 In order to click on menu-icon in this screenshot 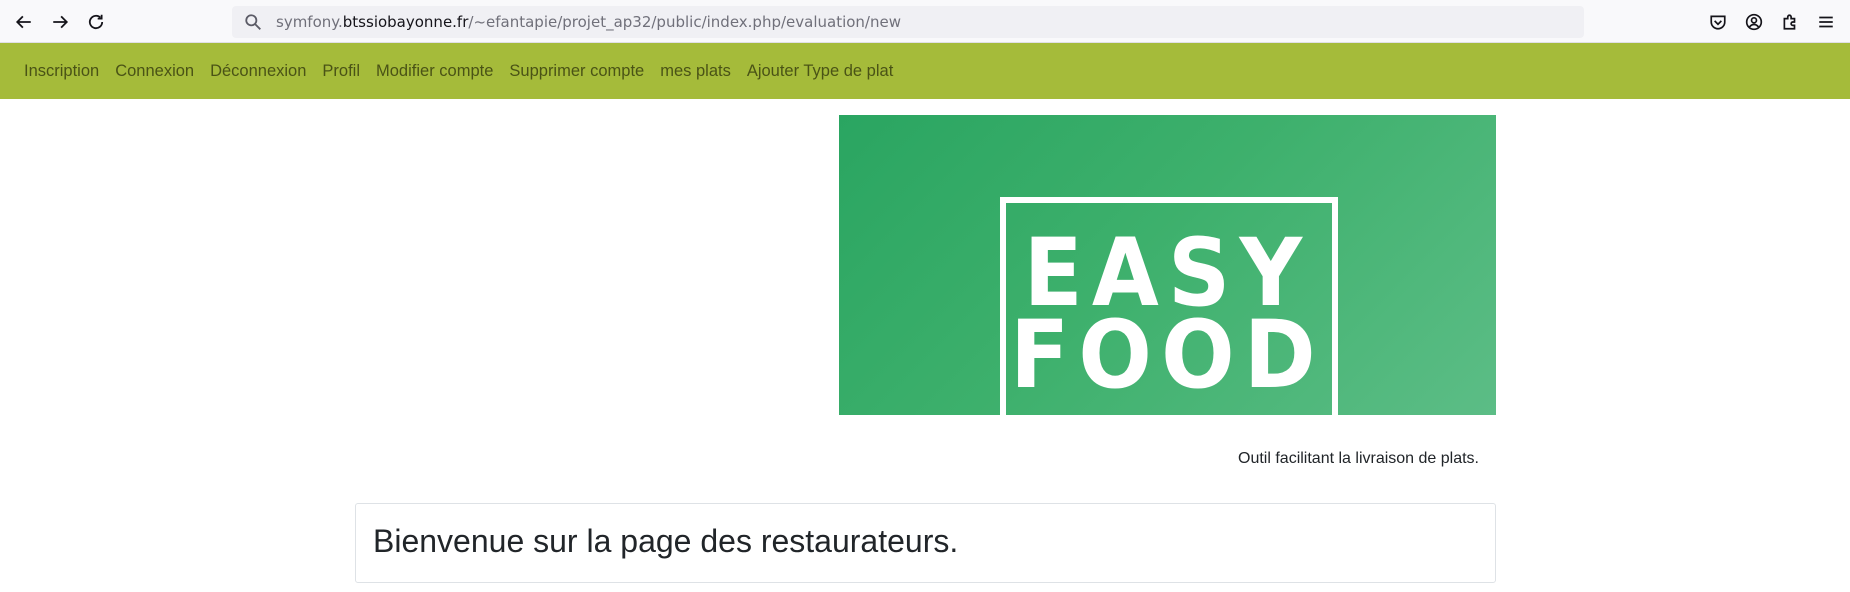, I will do `click(1826, 22)`.